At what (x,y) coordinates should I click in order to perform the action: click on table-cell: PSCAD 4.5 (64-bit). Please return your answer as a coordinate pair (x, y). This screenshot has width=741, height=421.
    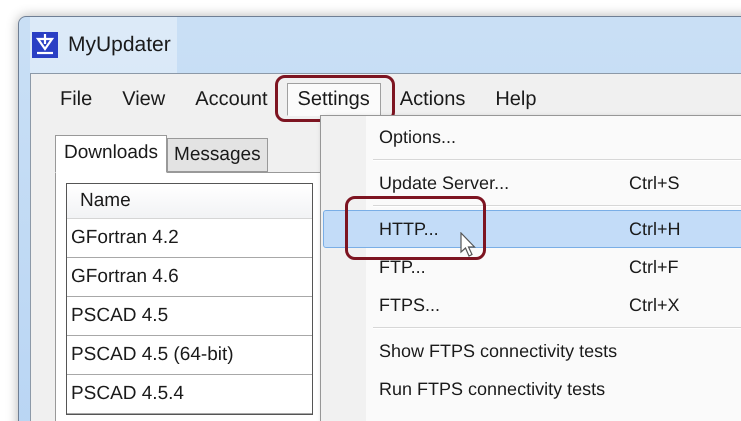
    Looking at the image, I should click on (189, 355).